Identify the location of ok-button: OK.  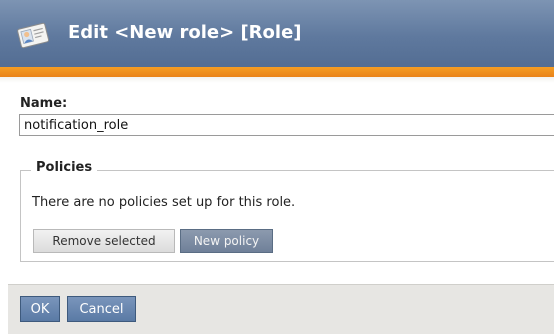
(40, 309).